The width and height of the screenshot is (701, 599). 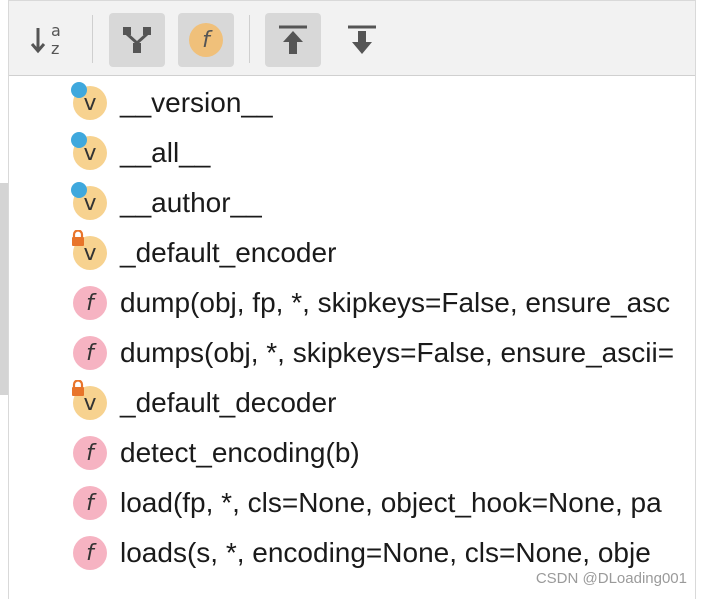 I want to click on show-fields-button: f, so click(x=206, y=40).